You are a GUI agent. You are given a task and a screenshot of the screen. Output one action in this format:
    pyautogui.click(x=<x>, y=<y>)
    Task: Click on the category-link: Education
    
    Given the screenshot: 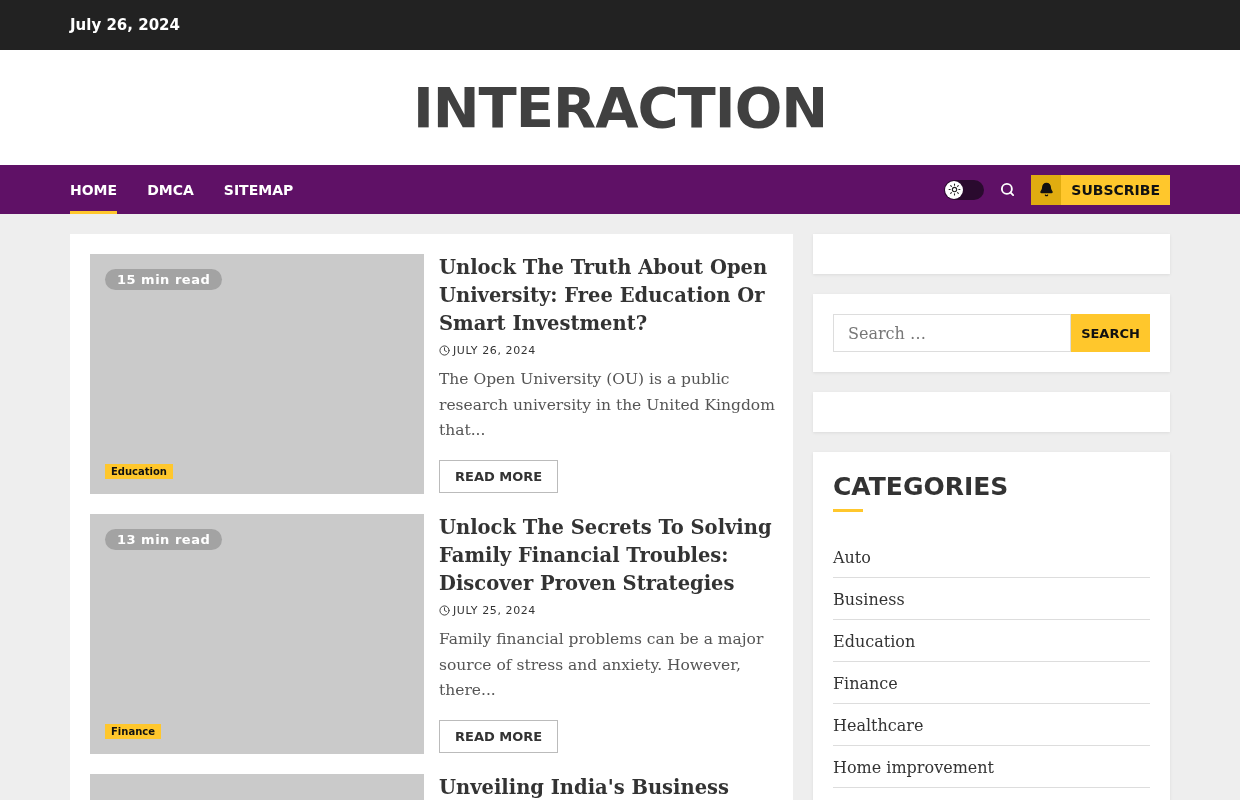 What is the action you would take?
    pyautogui.click(x=991, y=647)
    